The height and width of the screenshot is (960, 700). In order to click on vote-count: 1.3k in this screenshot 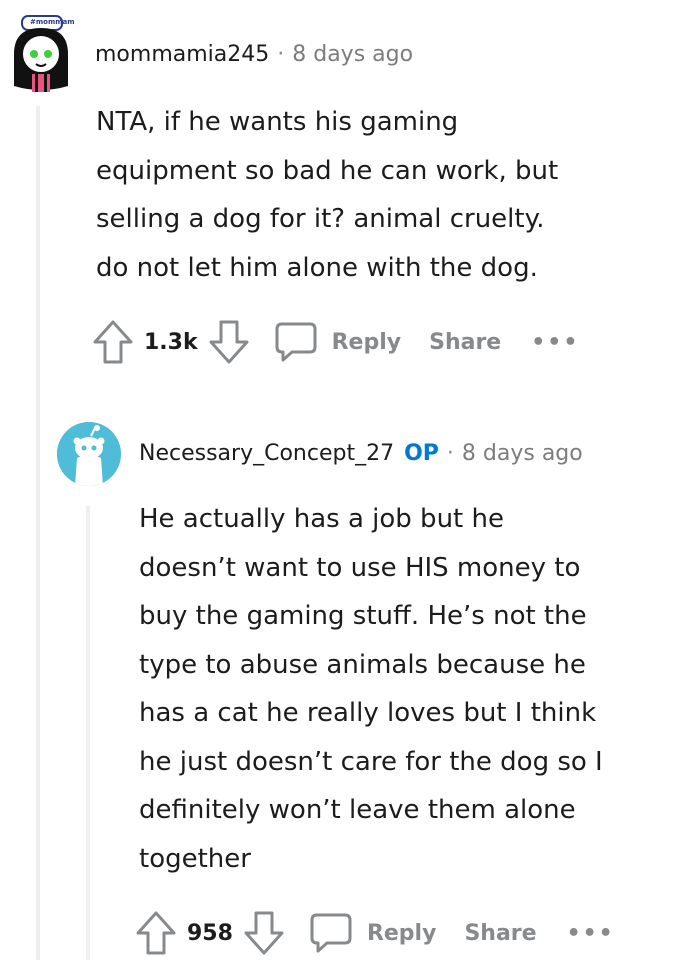, I will do `click(171, 342)`.